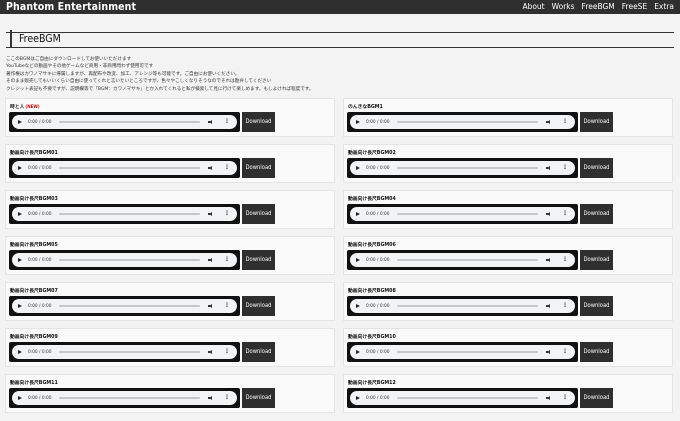 The width and height of the screenshot is (680, 421). I want to click on track-title: 動画向け長尺BGM08, so click(372, 290).